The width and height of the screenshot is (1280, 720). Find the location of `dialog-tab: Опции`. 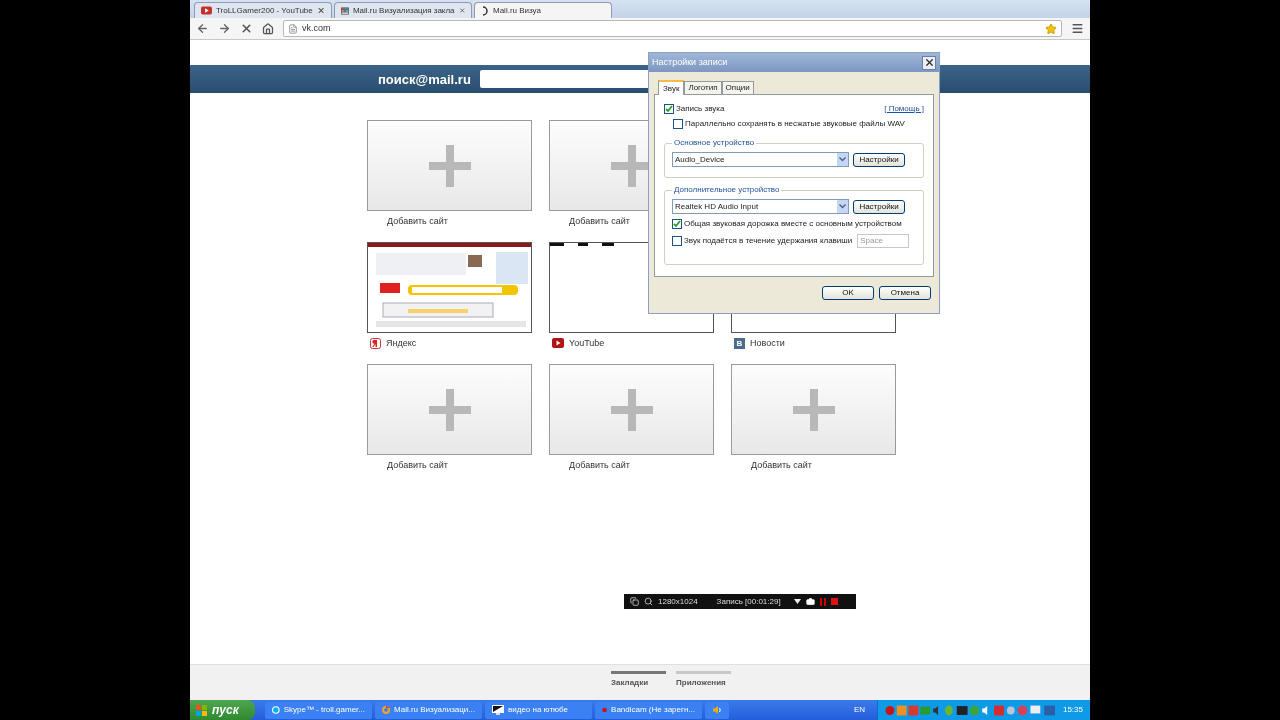

dialog-tab: Опции is located at coordinates (737, 87).